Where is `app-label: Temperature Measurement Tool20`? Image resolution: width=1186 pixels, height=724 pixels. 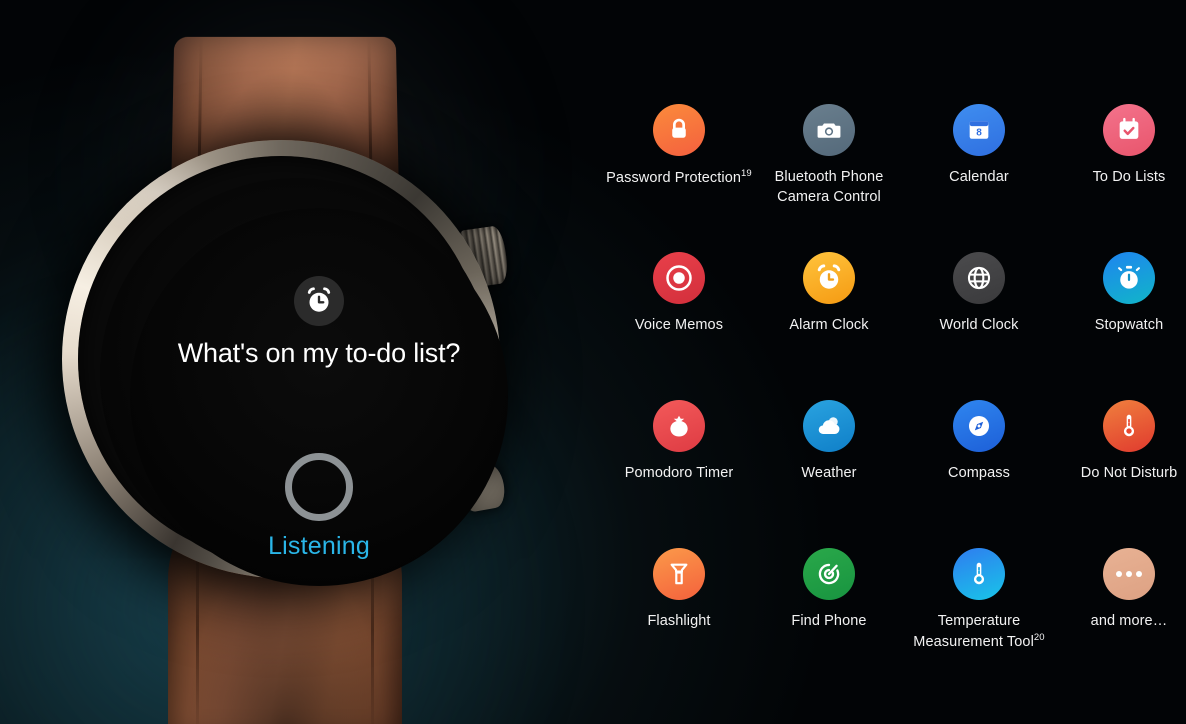
app-label: Temperature Measurement Tool20 is located at coordinates (979, 631).